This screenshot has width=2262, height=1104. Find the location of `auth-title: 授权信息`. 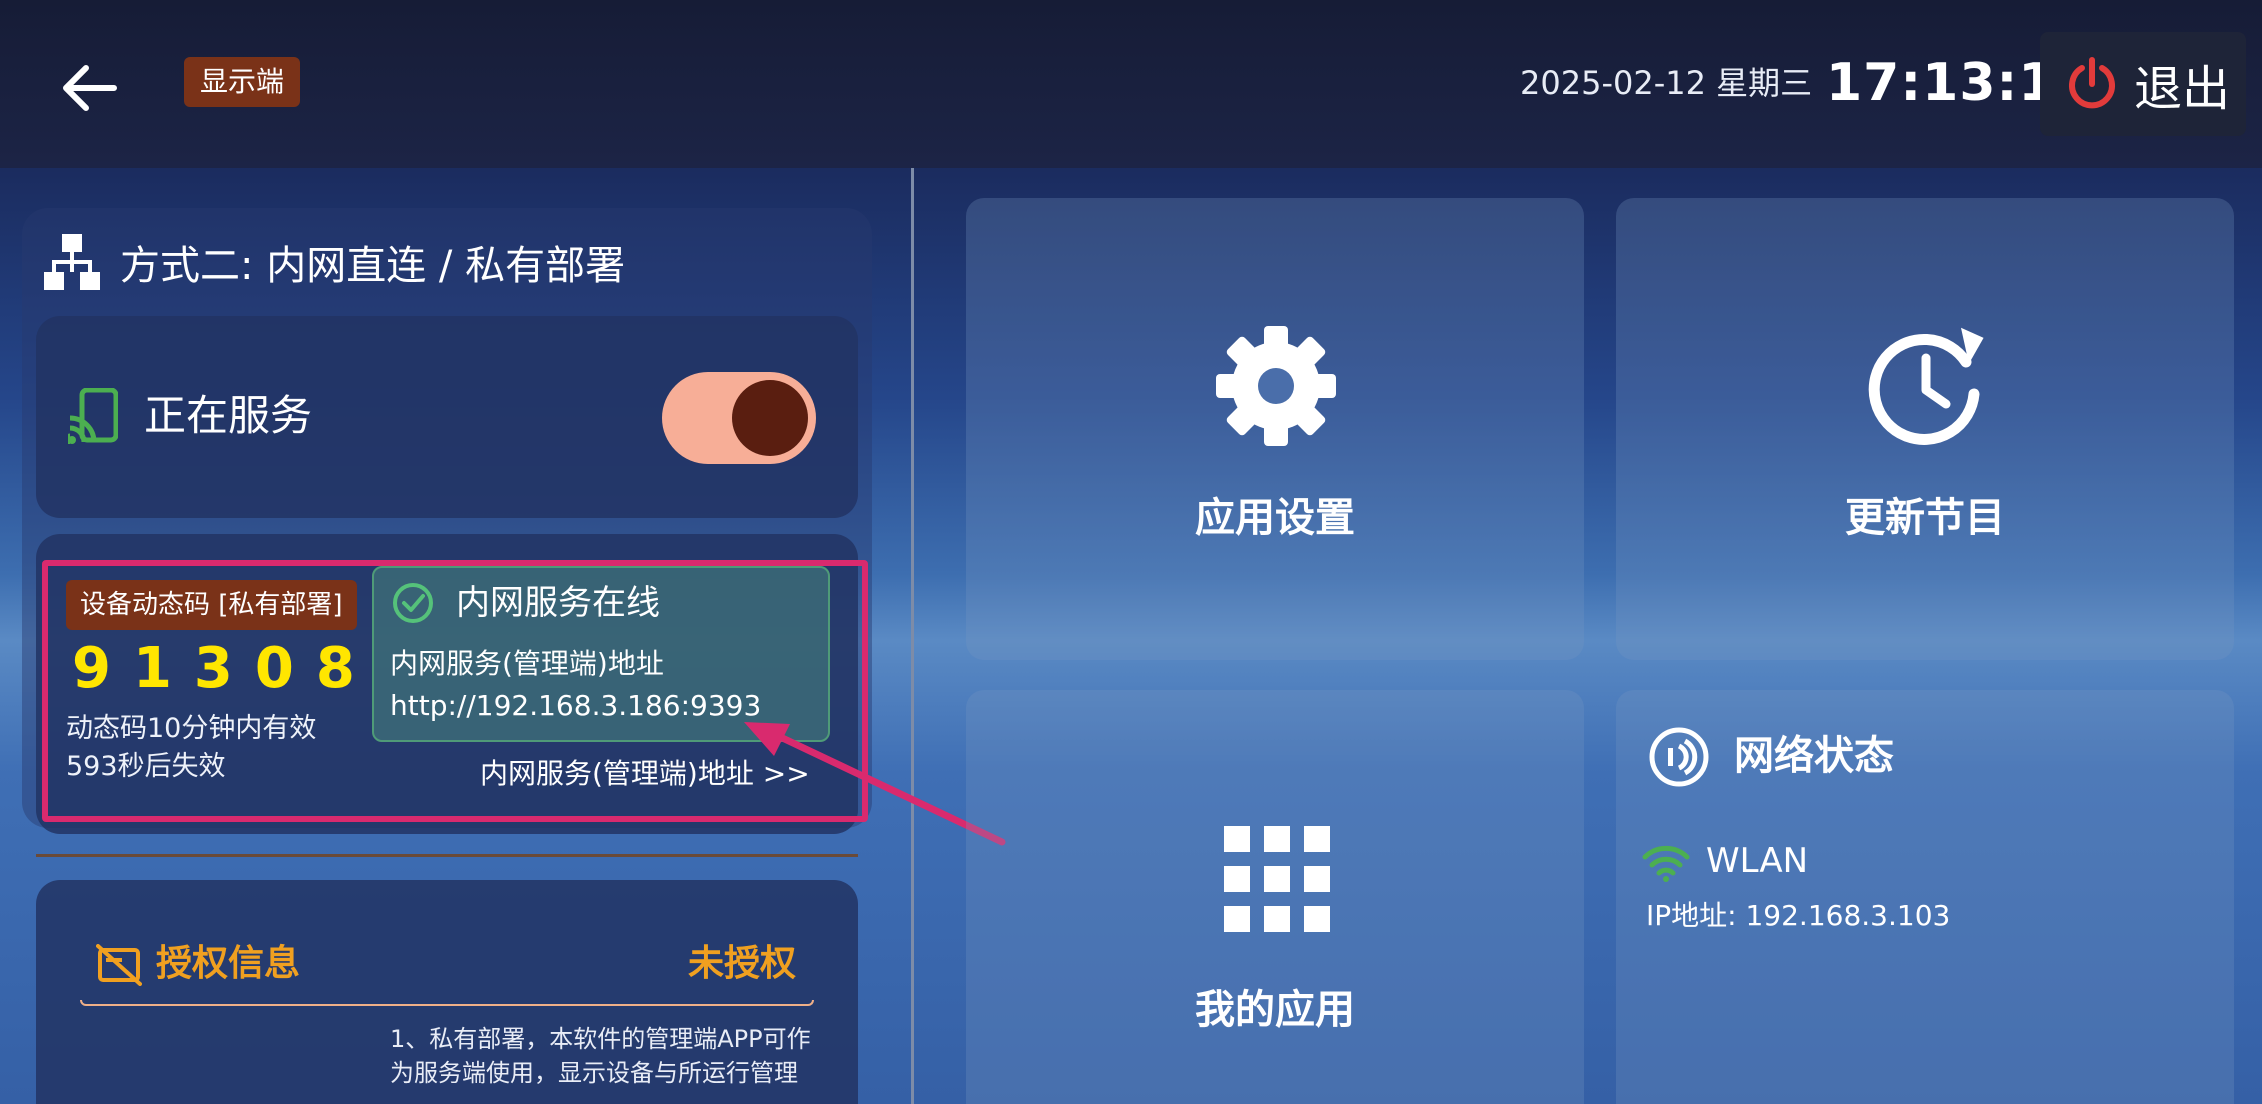

auth-title: 授权信息 is located at coordinates (228, 963).